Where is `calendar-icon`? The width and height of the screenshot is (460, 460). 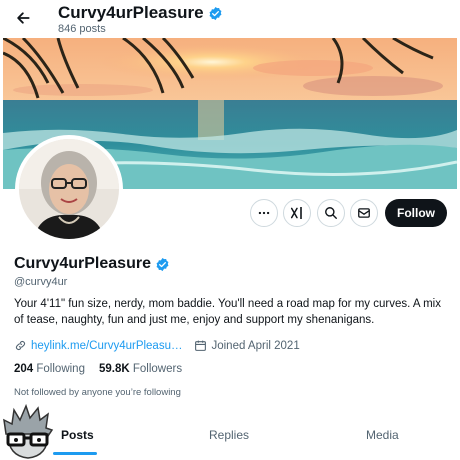 calendar-icon is located at coordinates (201, 345).